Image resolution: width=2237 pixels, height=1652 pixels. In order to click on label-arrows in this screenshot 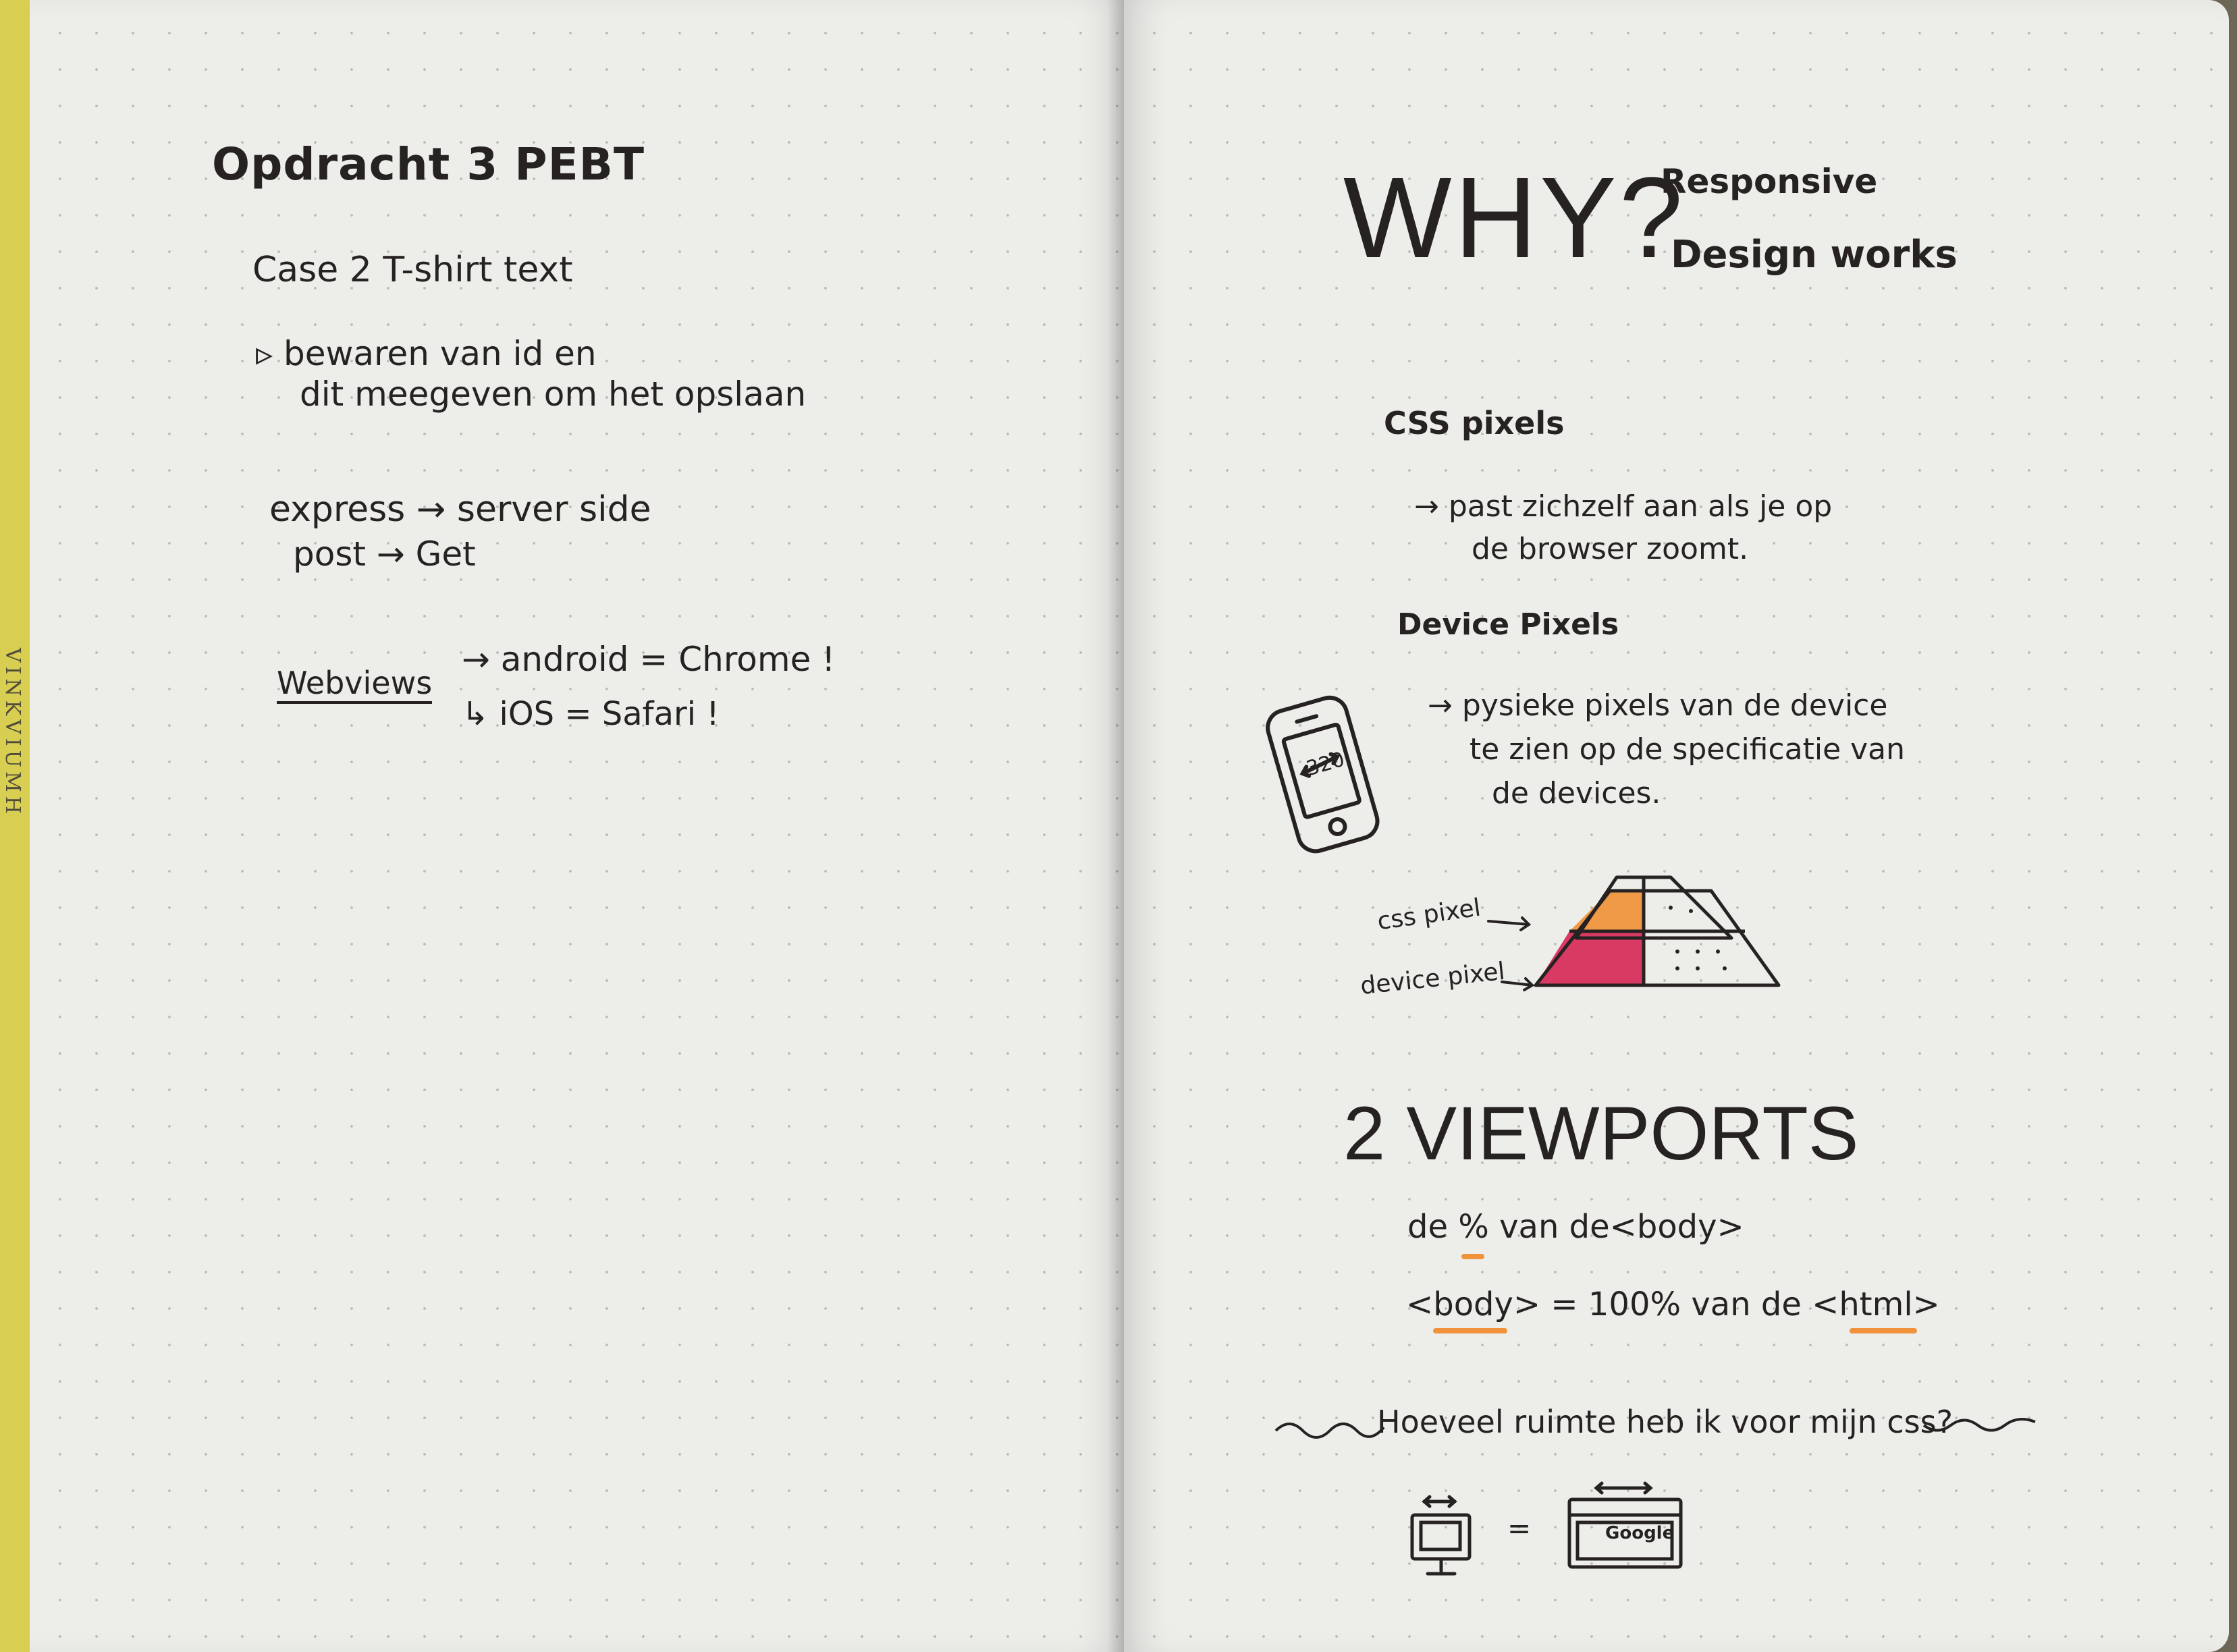, I will do `click(1511, 953)`.